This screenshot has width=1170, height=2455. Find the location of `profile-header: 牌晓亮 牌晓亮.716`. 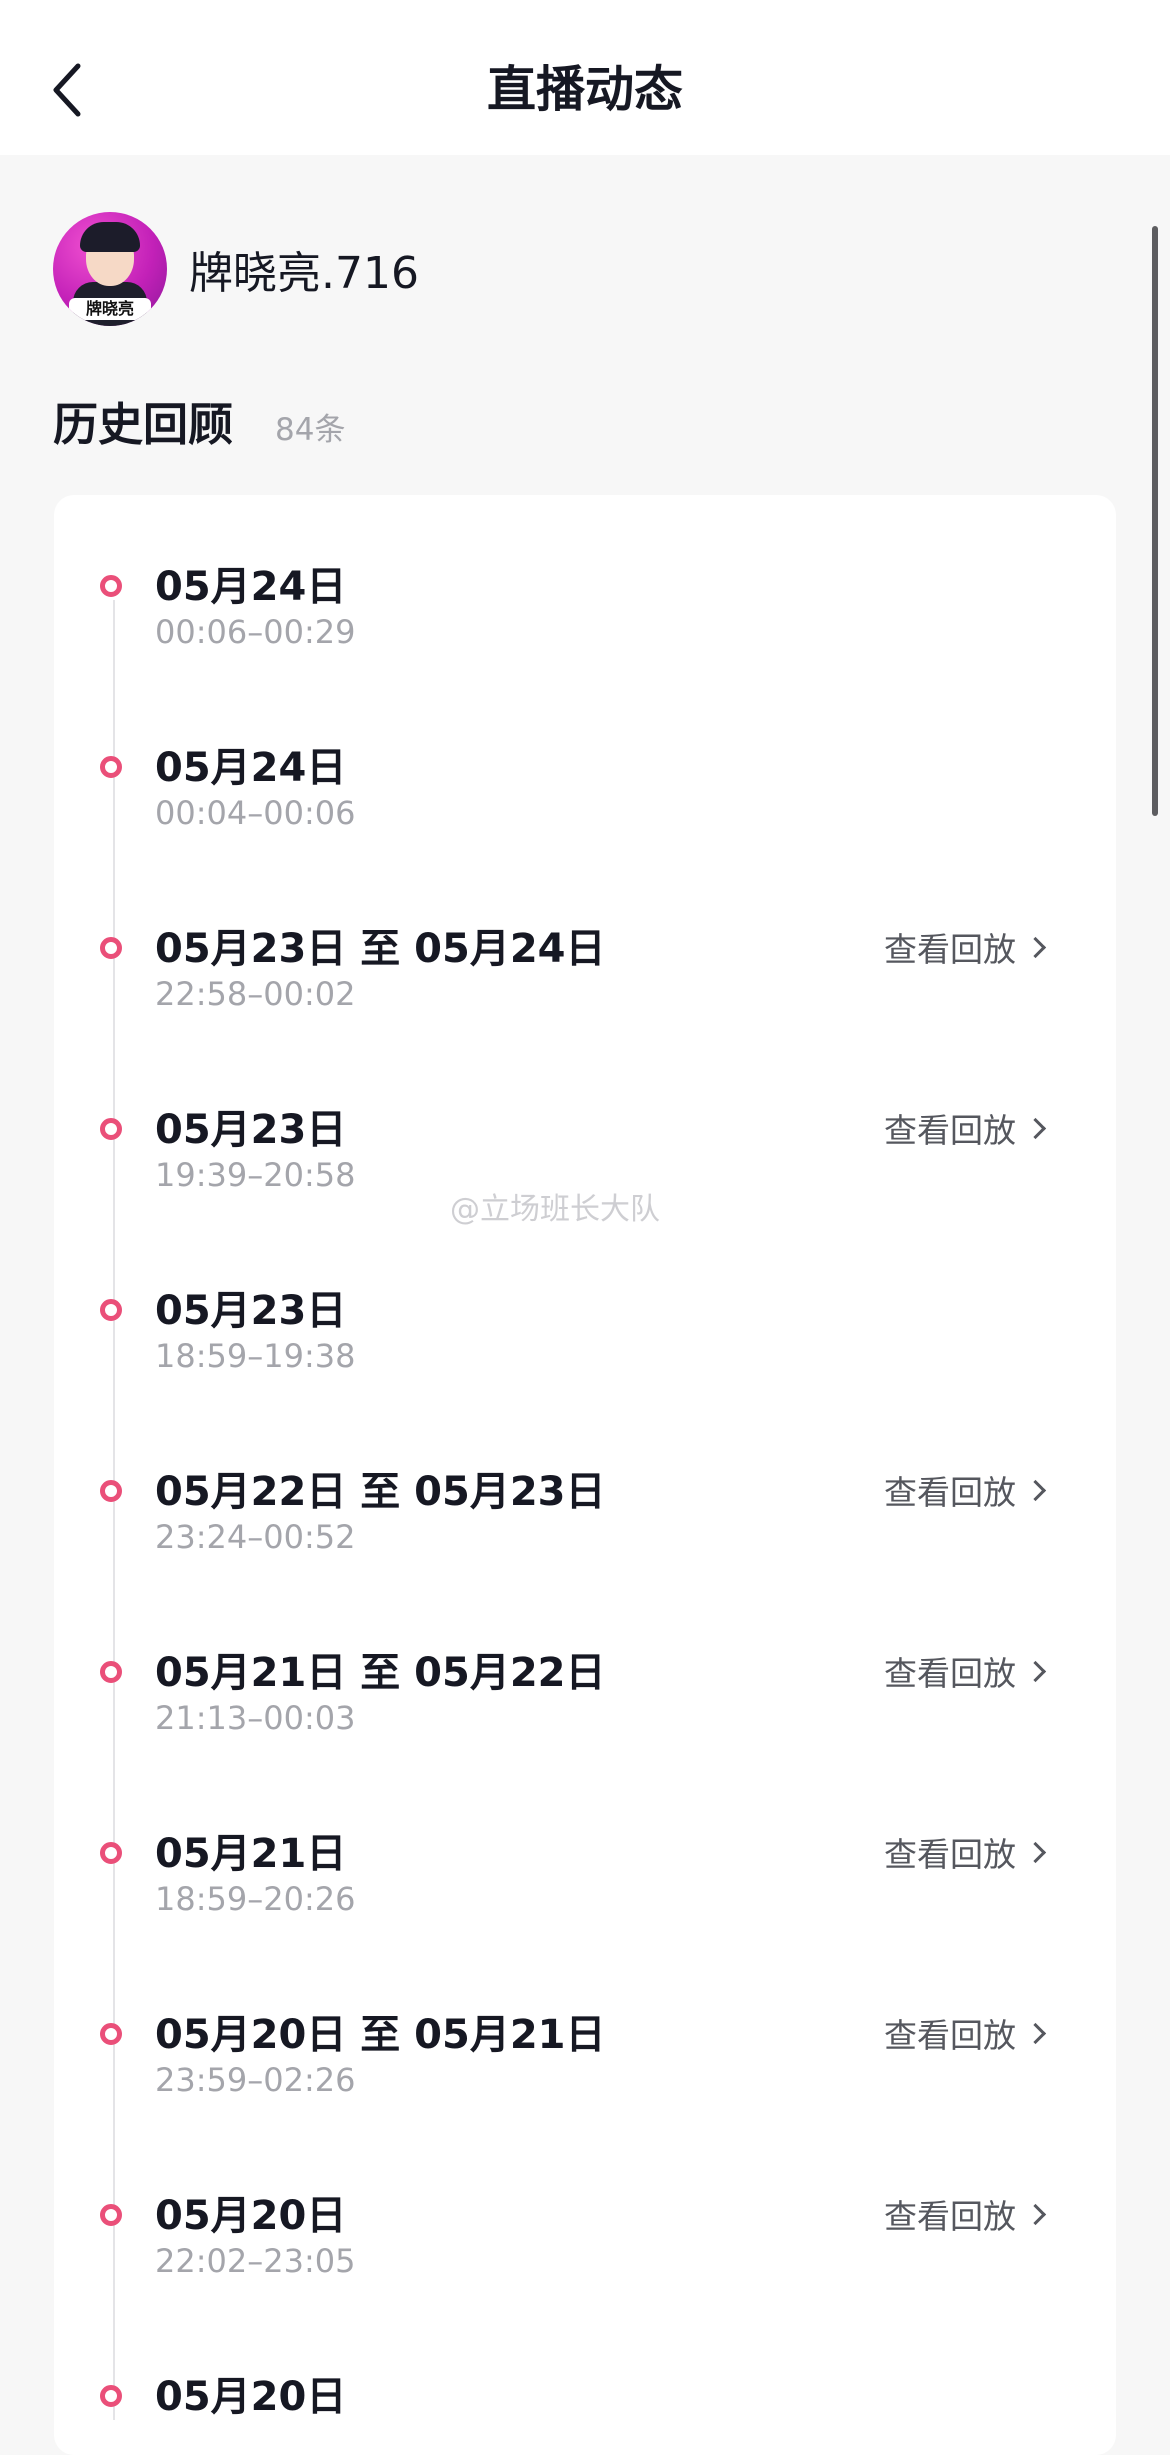

profile-header: 牌晓亮 牌晓亮.716 is located at coordinates (236, 268).